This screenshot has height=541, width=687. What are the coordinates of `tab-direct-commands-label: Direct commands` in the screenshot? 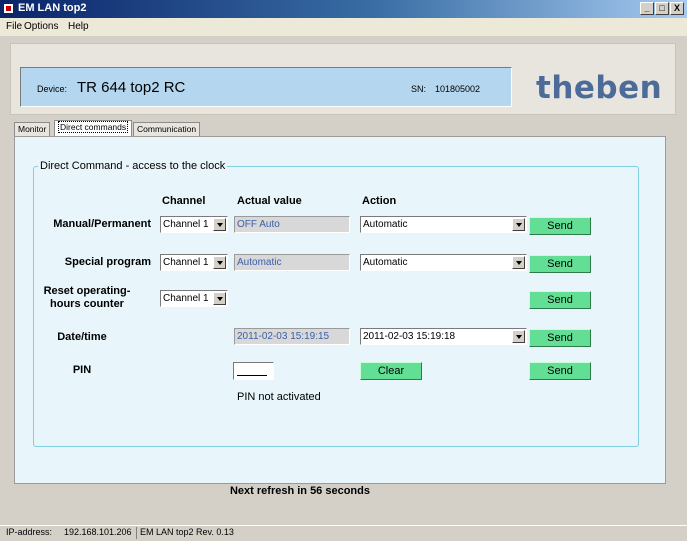 It's located at (93, 127).